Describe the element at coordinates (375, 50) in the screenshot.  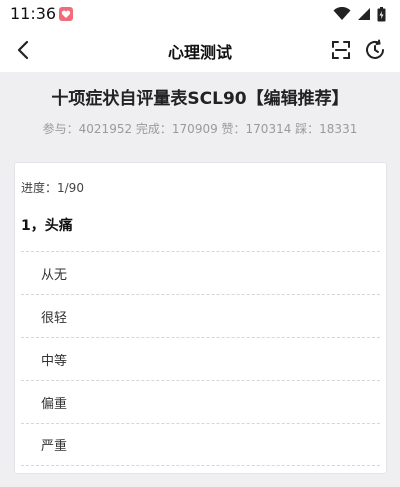
I see `history-icon` at that location.